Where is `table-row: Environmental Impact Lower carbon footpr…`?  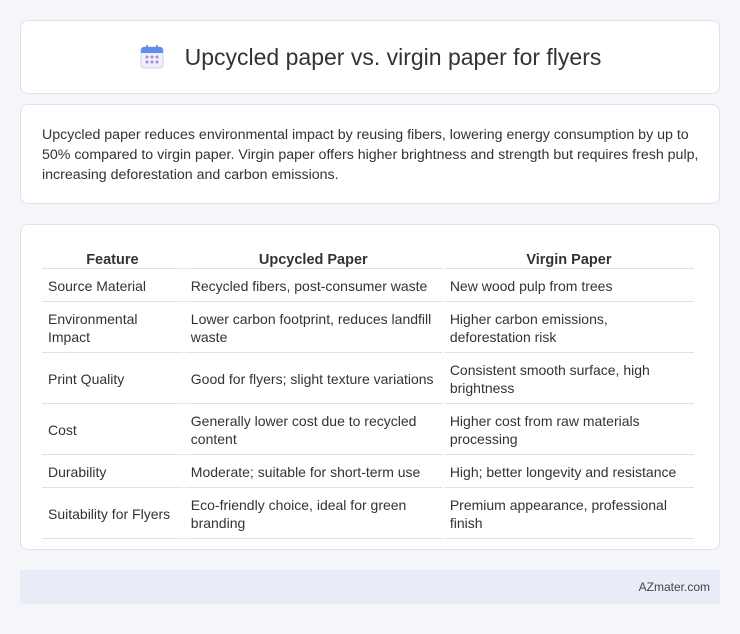
table-row: Environmental Impact Lower carbon footpr… is located at coordinates (368, 328).